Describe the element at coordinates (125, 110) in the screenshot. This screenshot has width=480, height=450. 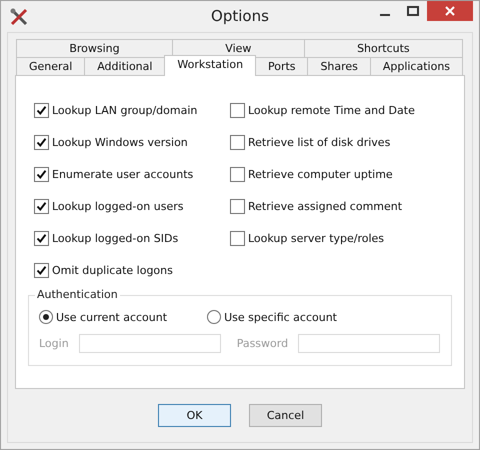
I see `option-label: Lookup LAN group/domain` at that location.